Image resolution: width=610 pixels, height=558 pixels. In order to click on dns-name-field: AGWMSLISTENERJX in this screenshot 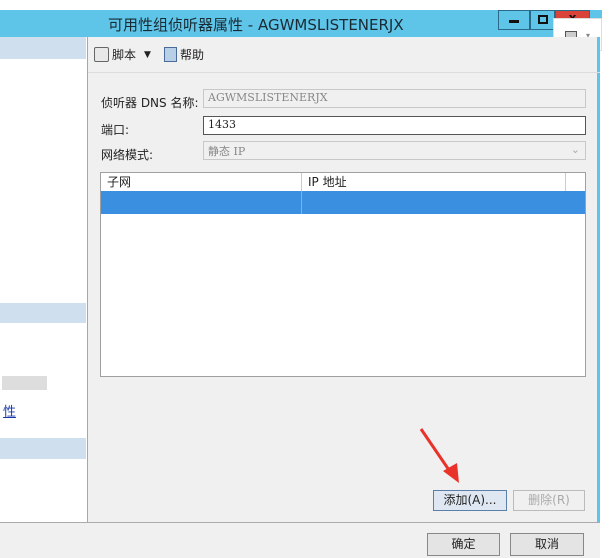, I will do `click(394, 98)`.